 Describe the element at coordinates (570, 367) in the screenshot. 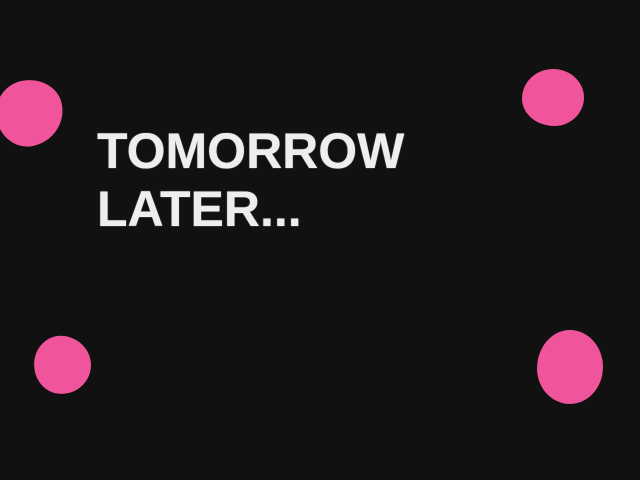

I see `pink-dot-bottom-right` at that location.